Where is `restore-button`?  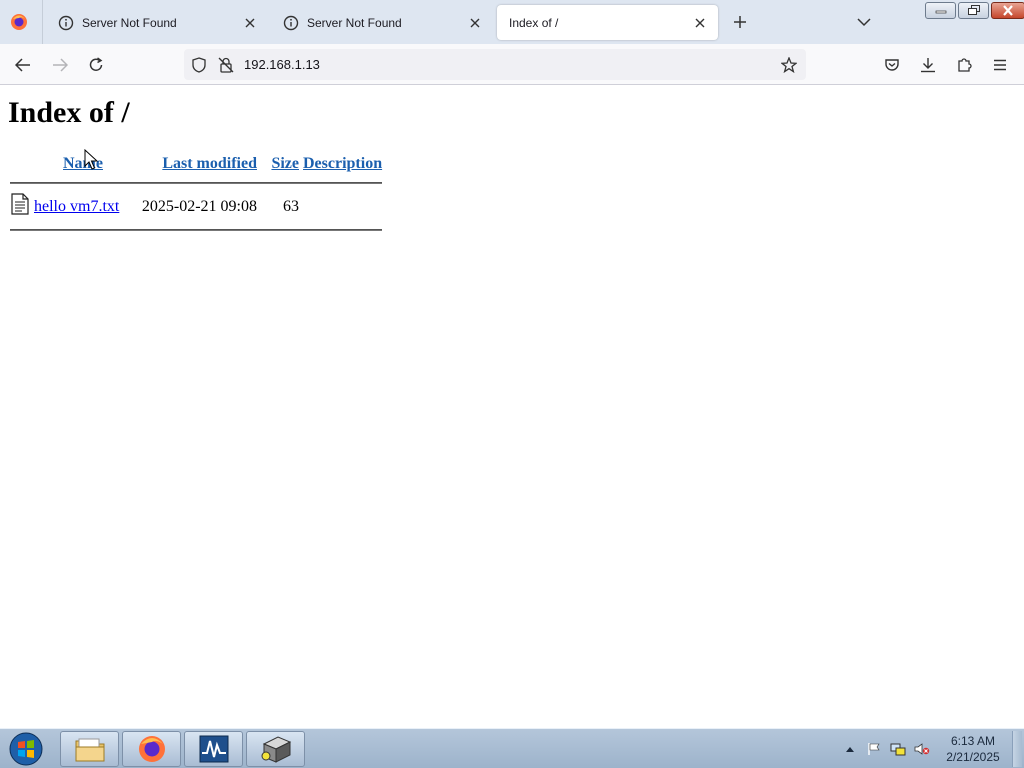 restore-button is located at coordinates (973, 10).